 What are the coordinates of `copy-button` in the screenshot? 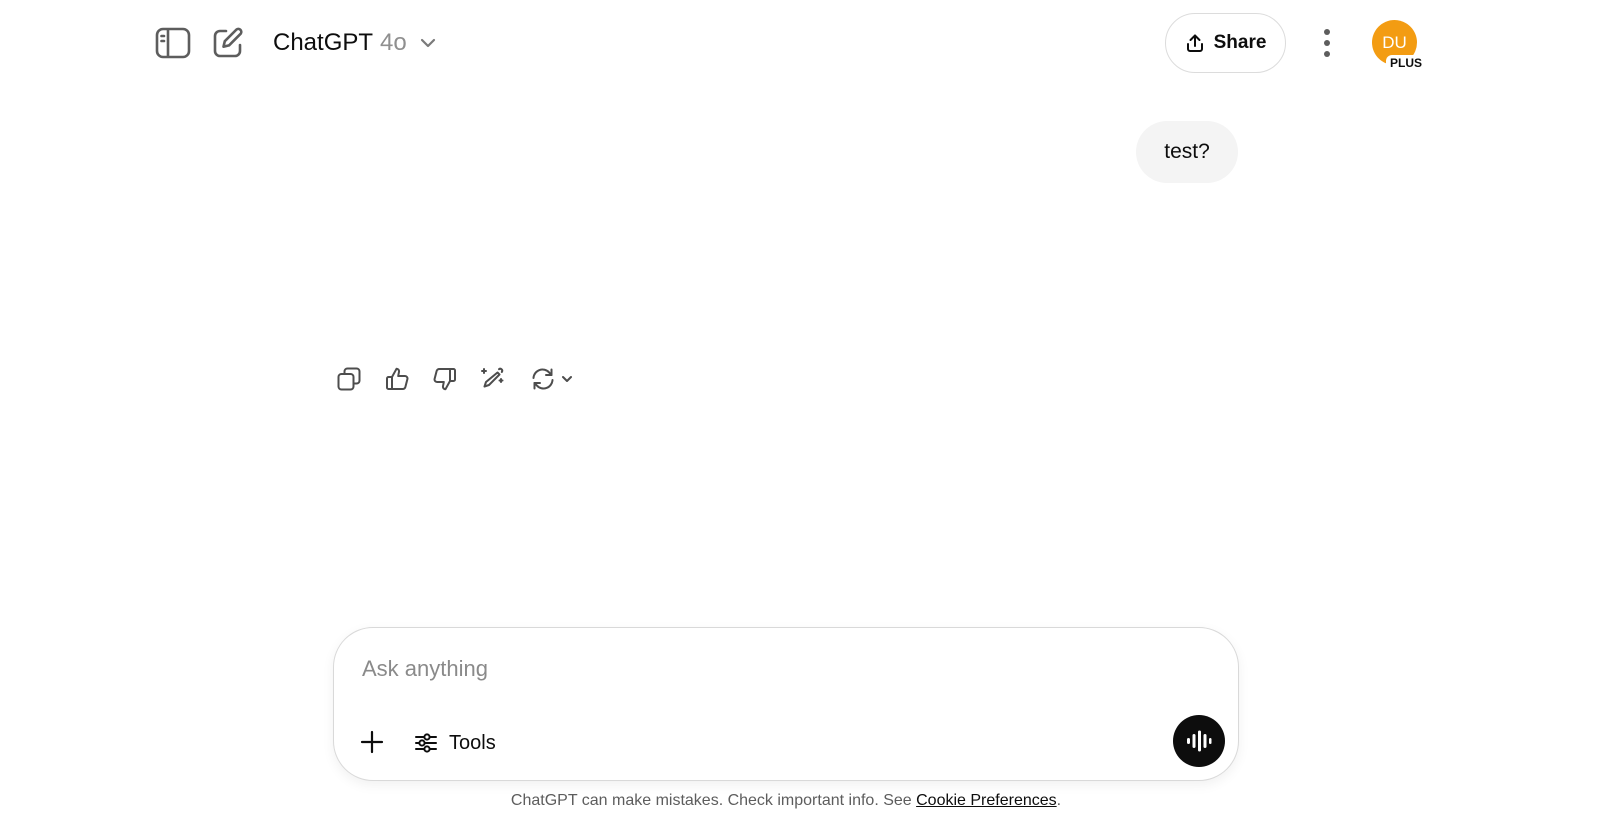 It's located at (349, 379).